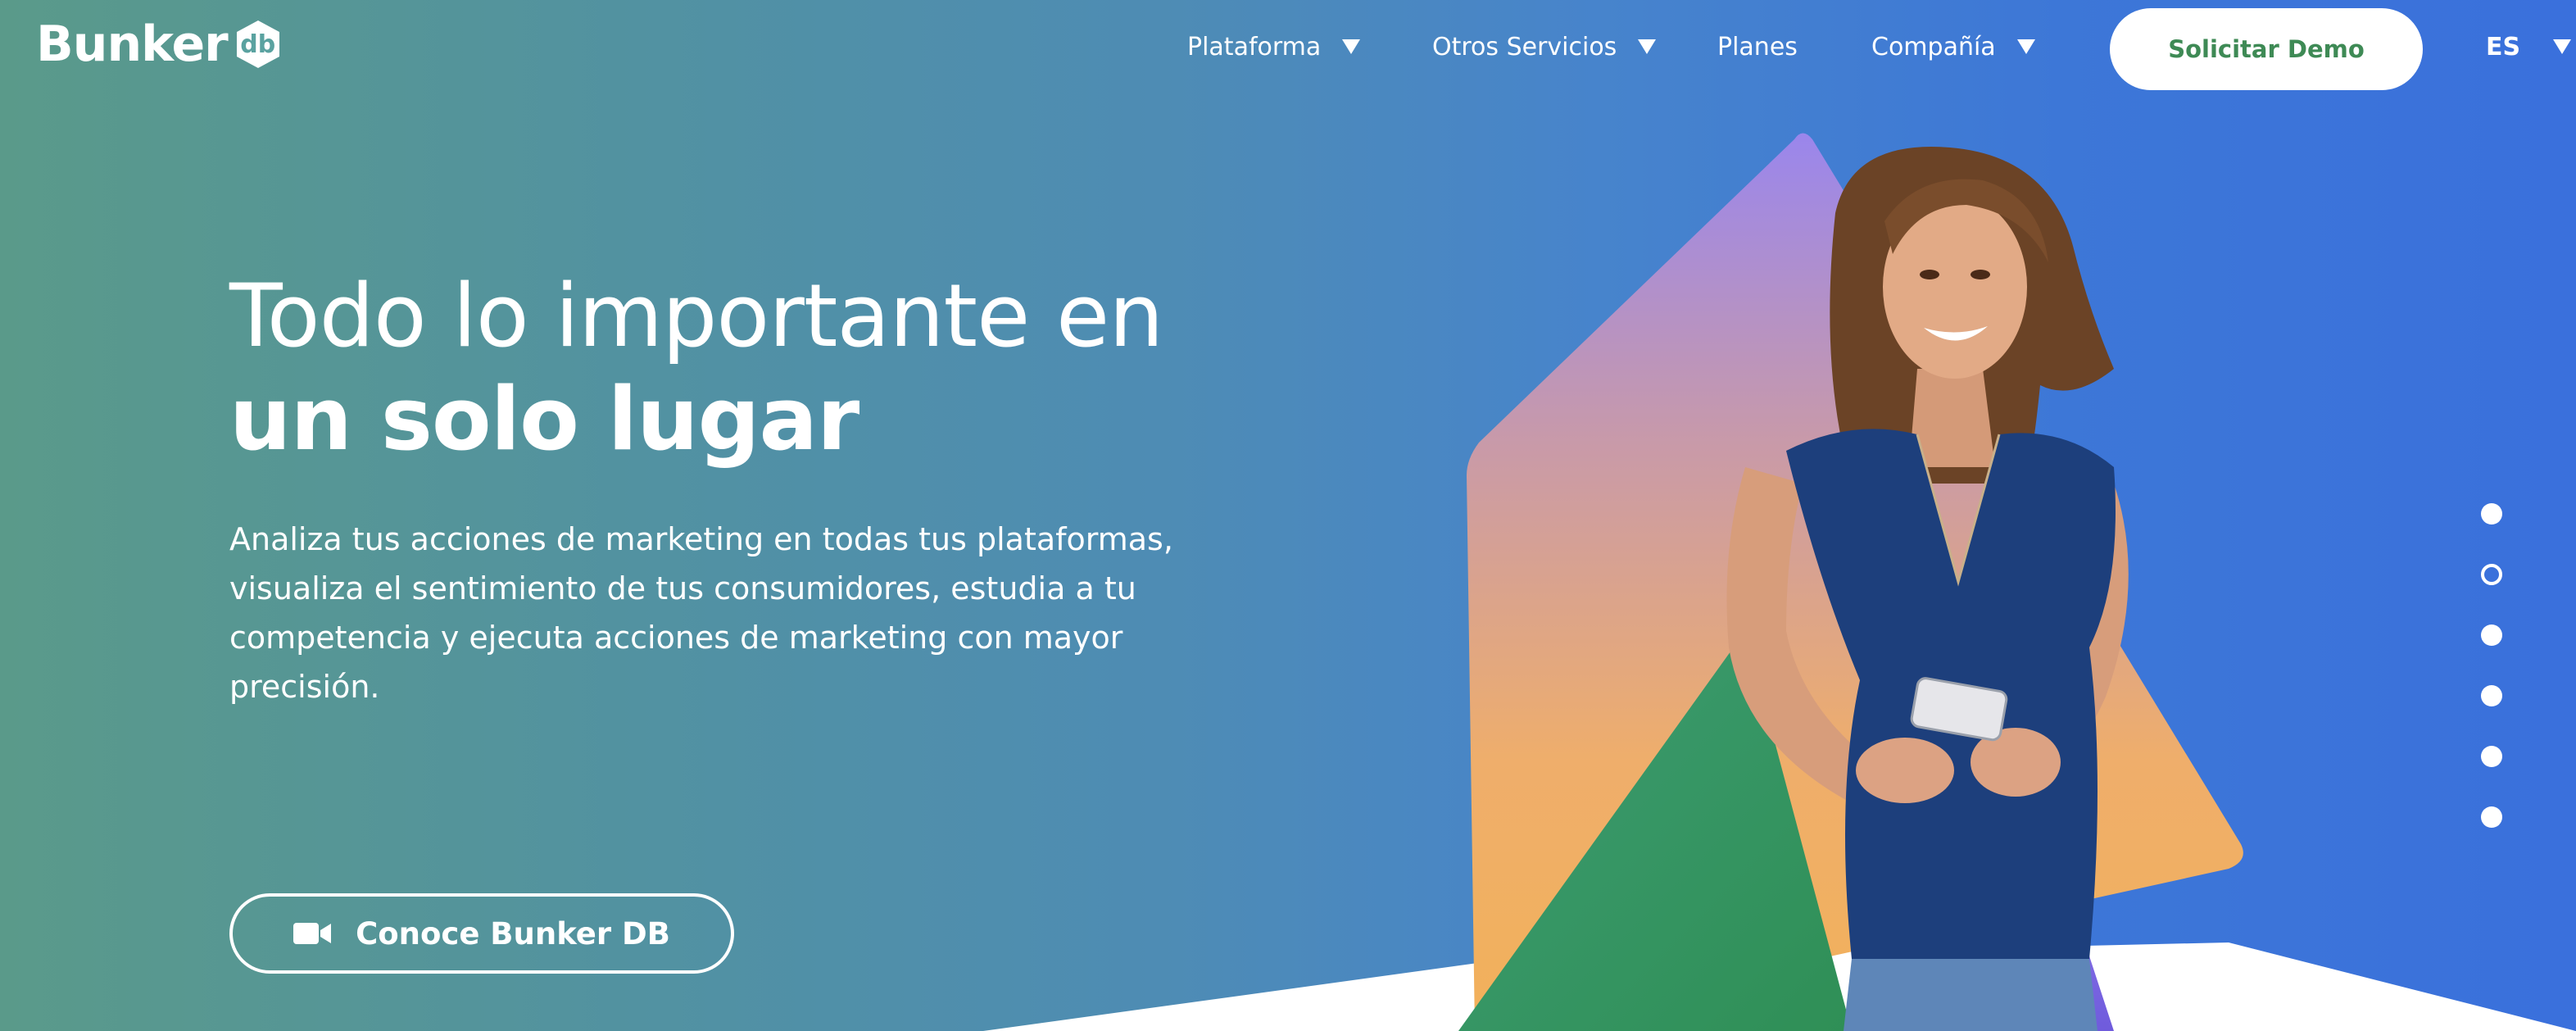 Image resolution: width=2576 pixels, height=1031 pixels. I want to click on cta-label: Conoce Bunker DB, so click(513, 934).